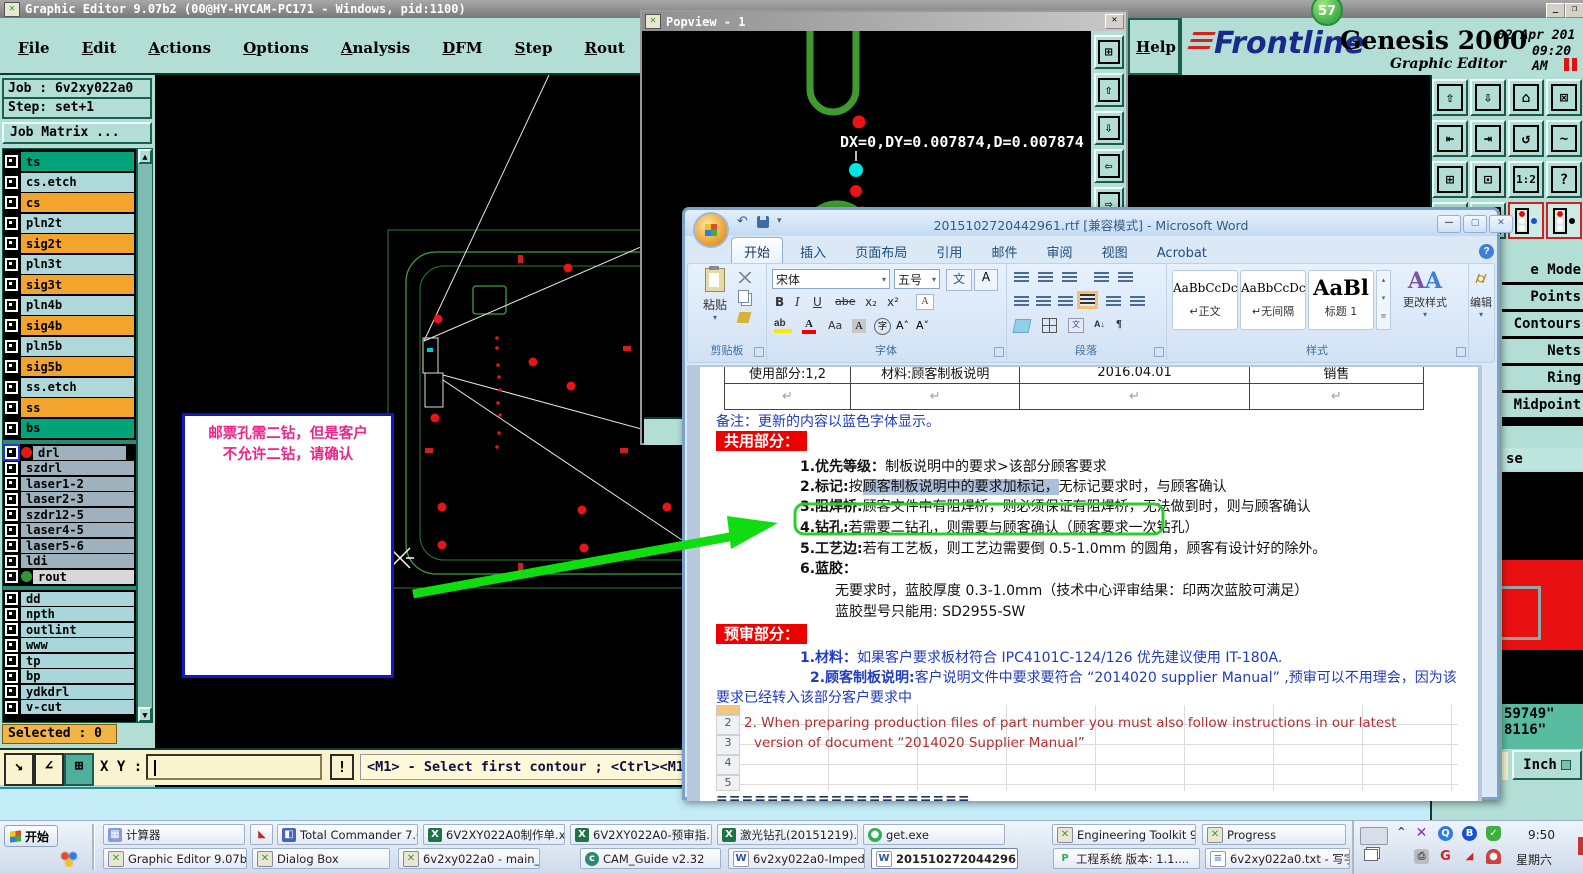  I want to click on phonetic-button: 文, so click(959, 280).